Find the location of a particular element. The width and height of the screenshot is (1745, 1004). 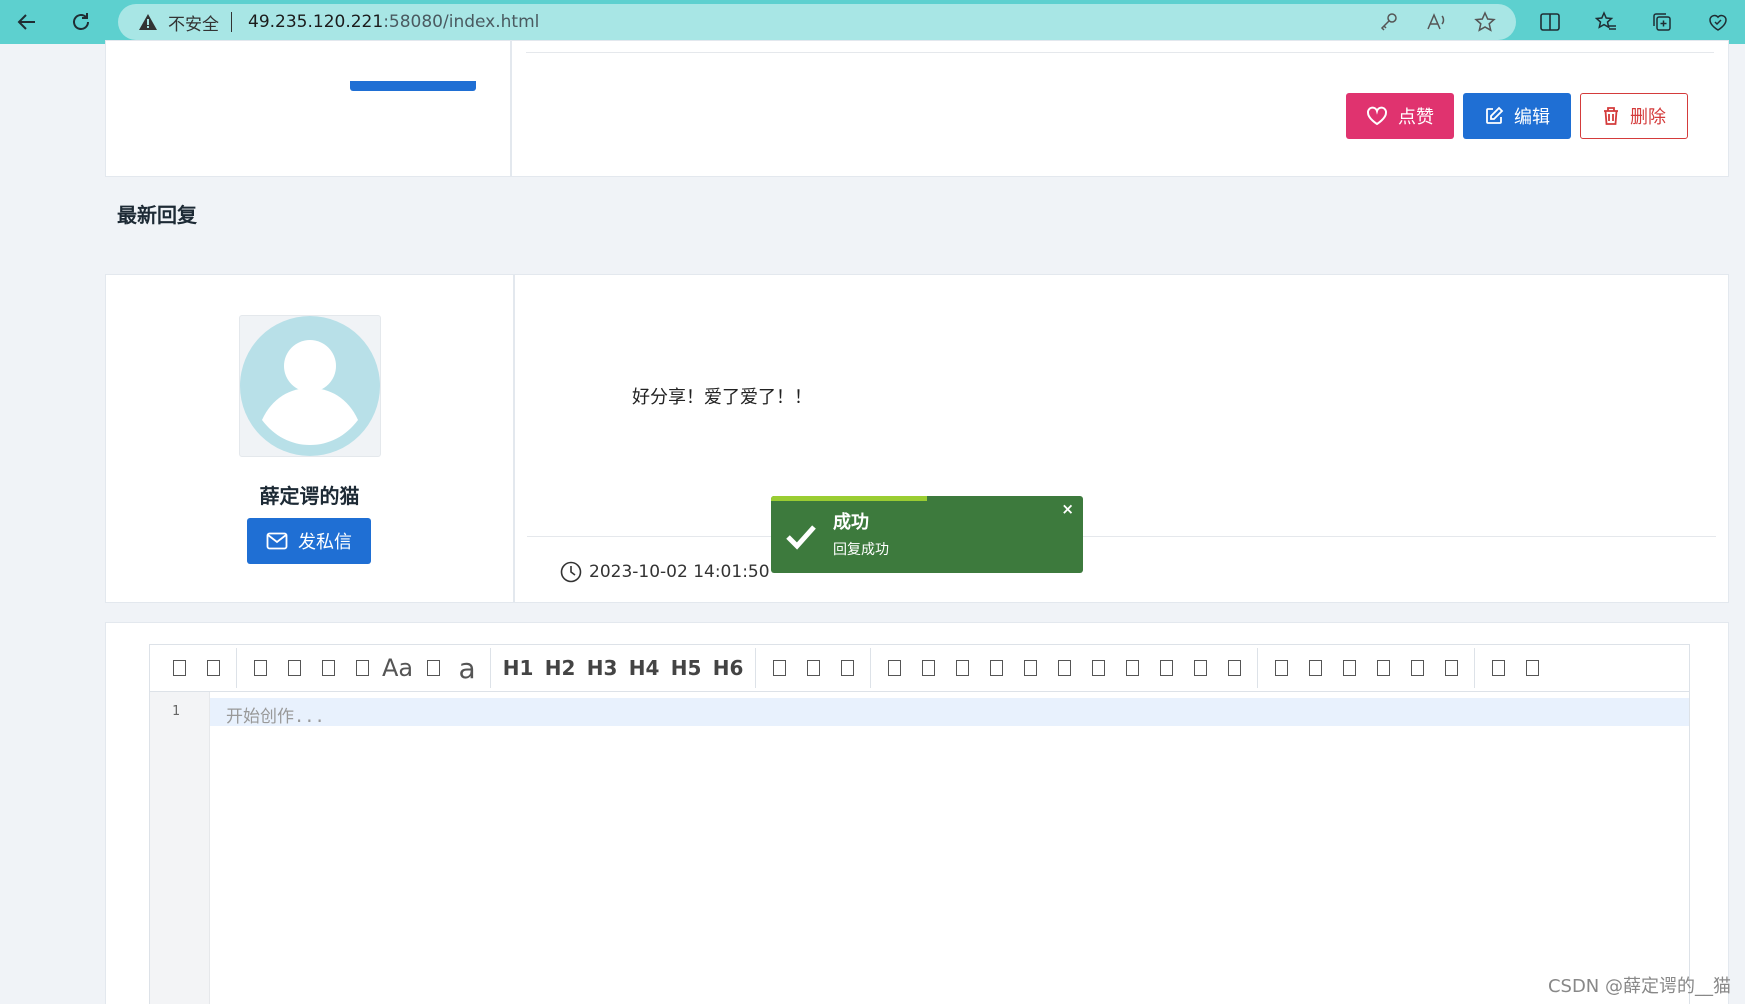

search-icon is located at coordinates (1451, 668).